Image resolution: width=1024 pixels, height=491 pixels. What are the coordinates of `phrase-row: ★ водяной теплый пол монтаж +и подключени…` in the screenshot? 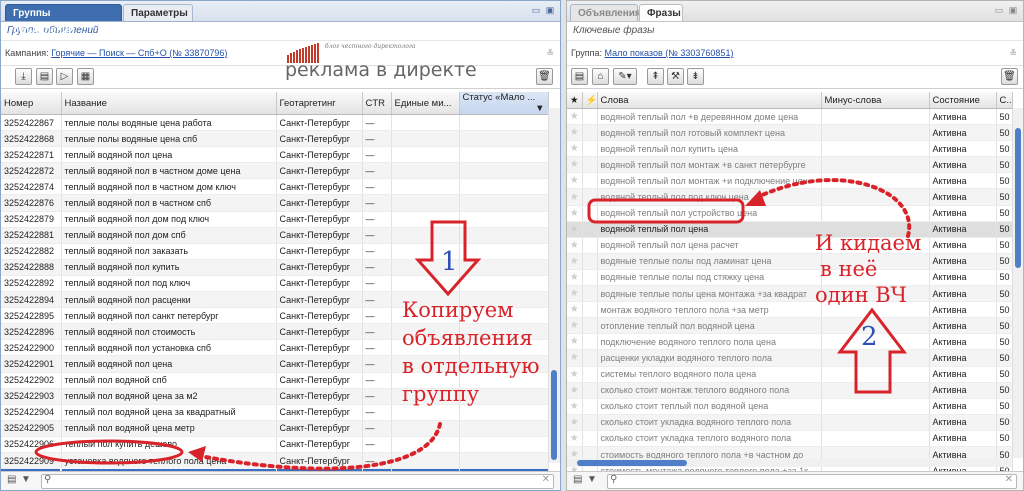 It's located at (790, 181).